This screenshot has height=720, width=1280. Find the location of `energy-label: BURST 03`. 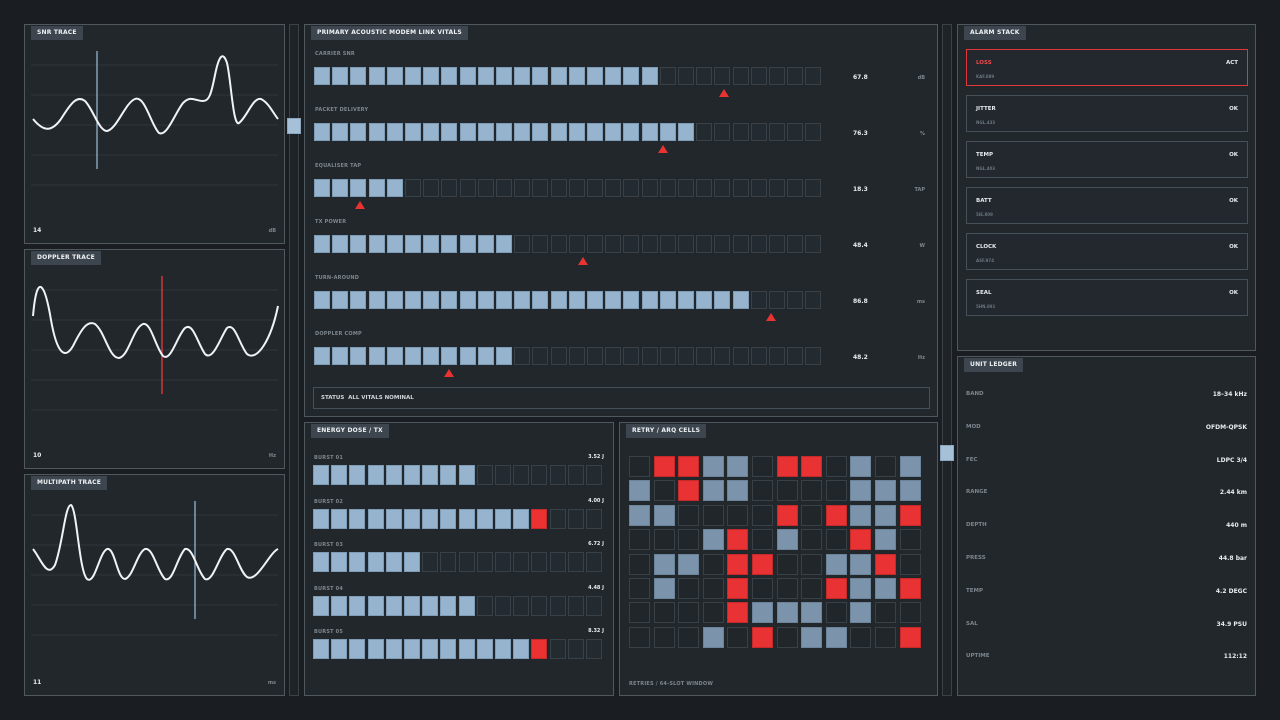

energy-label: BURST 03 is located at coordinates (329, 545).